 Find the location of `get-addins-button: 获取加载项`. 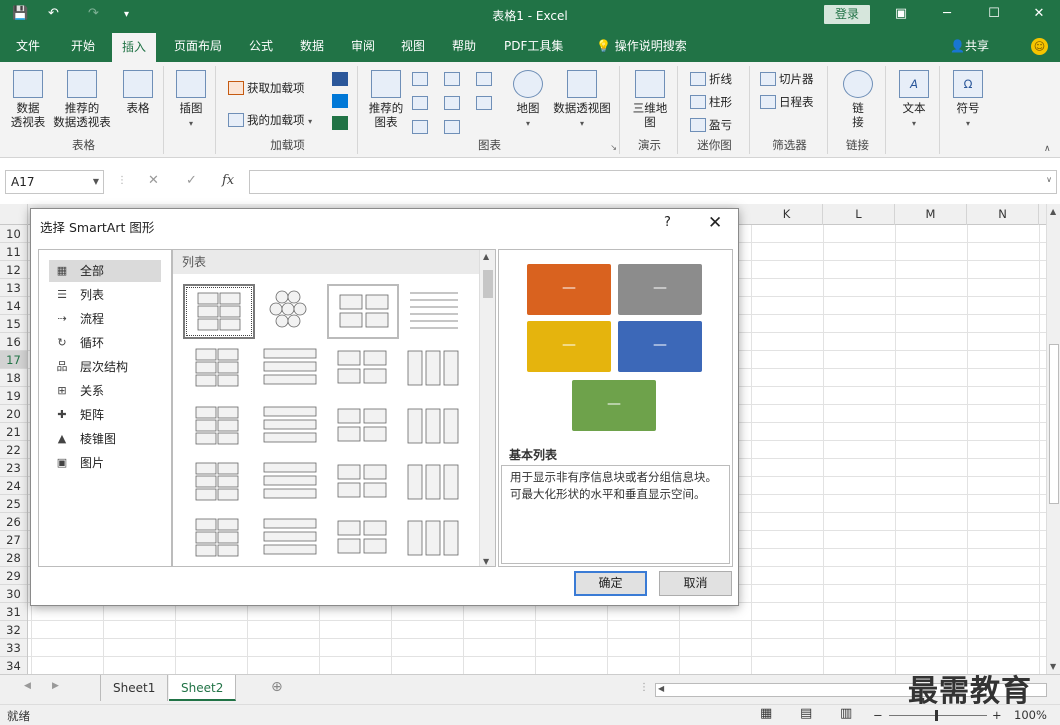

get-addins-button: 获取加载项 is located at coordinates (266, 88).